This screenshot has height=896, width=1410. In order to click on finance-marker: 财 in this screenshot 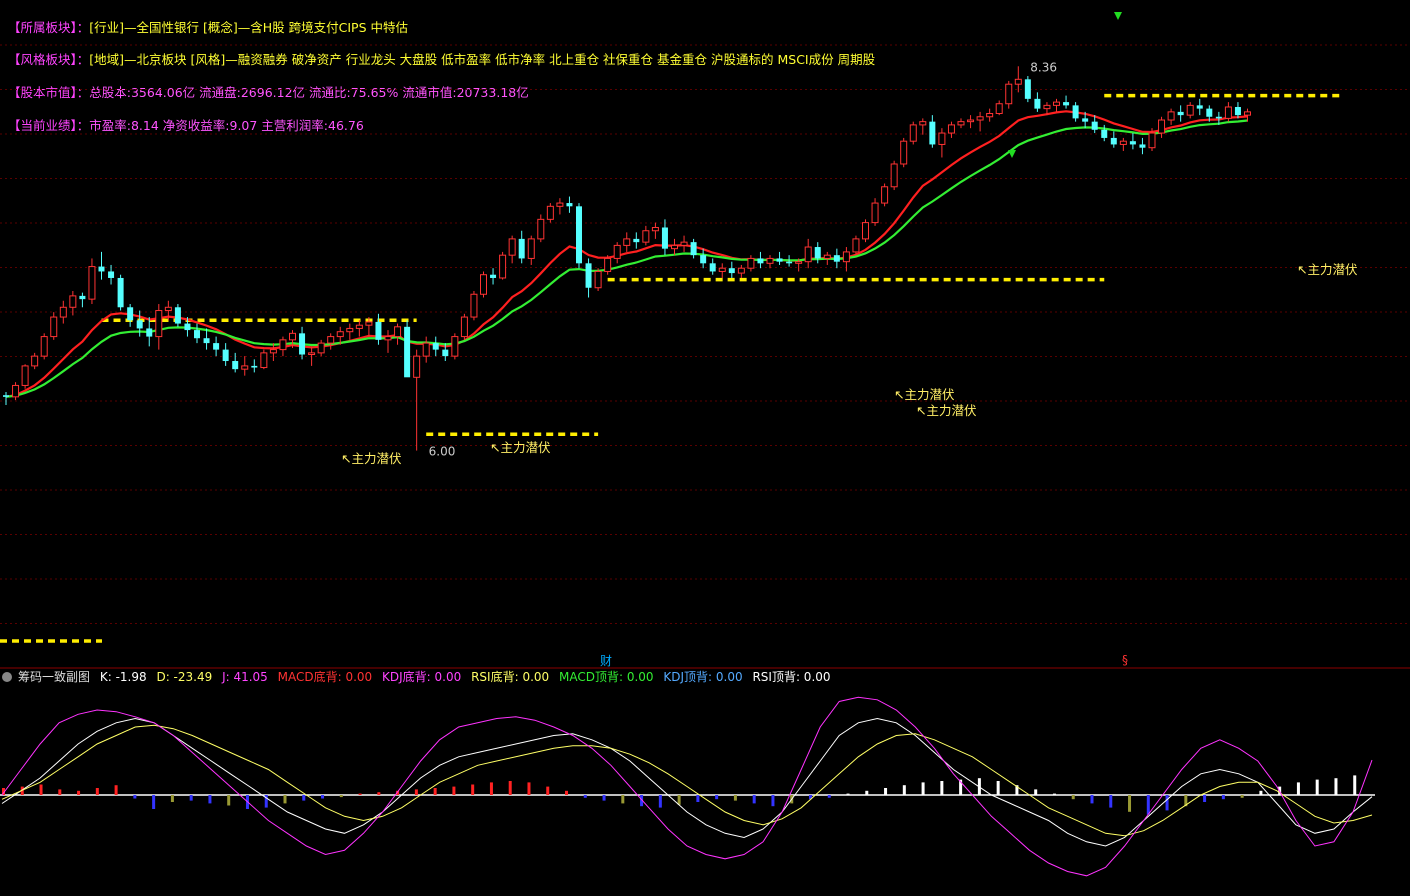, I will do `click(606, 660)`.